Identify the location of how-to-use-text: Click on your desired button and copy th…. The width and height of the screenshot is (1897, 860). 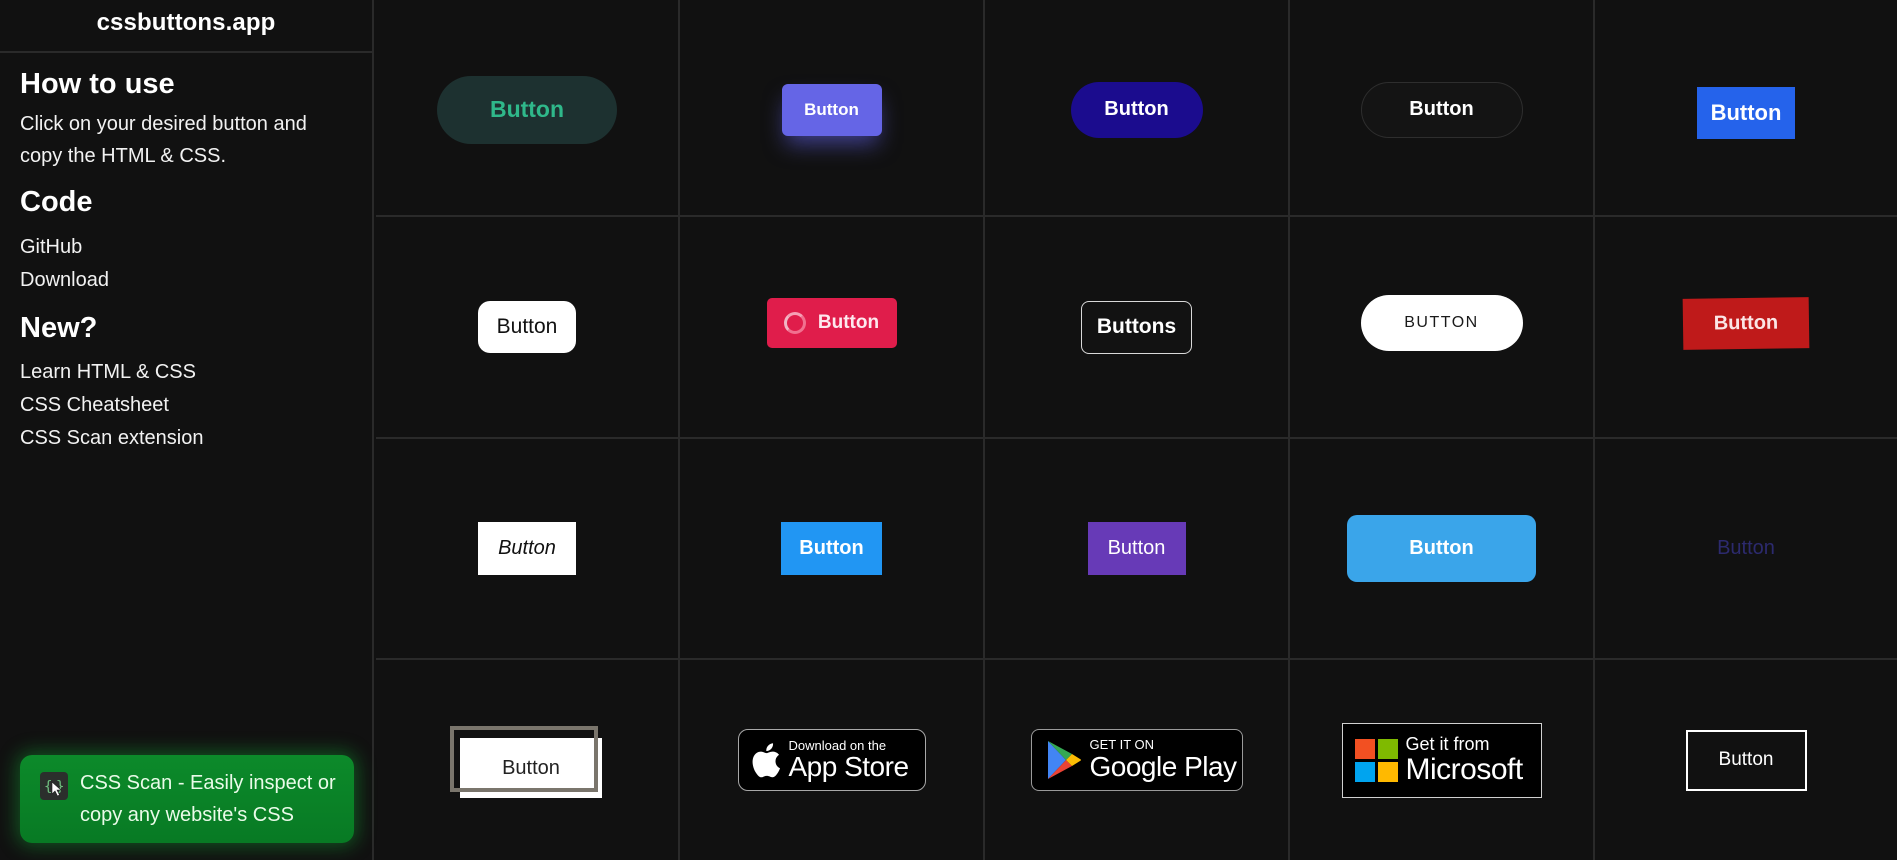
(163, 140).